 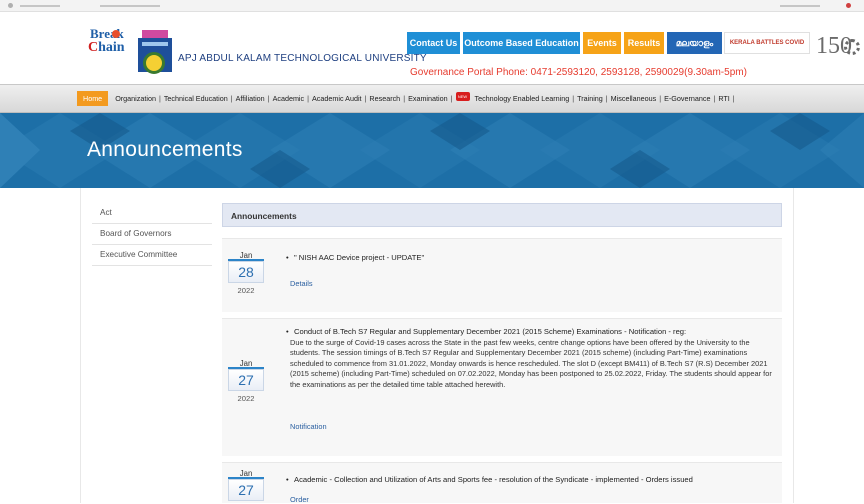 I want to click on break-the-chain-logo: Break Chain, so click(x=110, y=46).